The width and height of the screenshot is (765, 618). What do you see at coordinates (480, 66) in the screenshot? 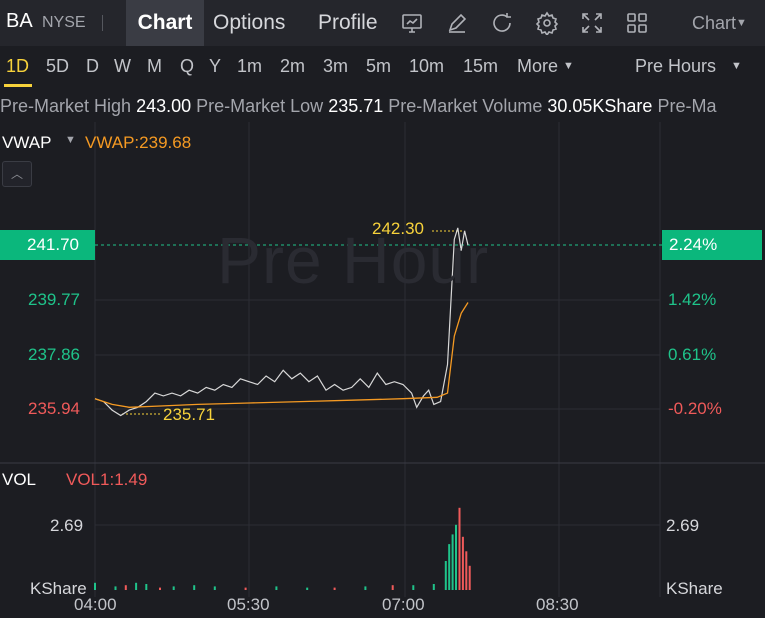
I see `timeframe-15m: 15m` at bounding box center [480, 66].